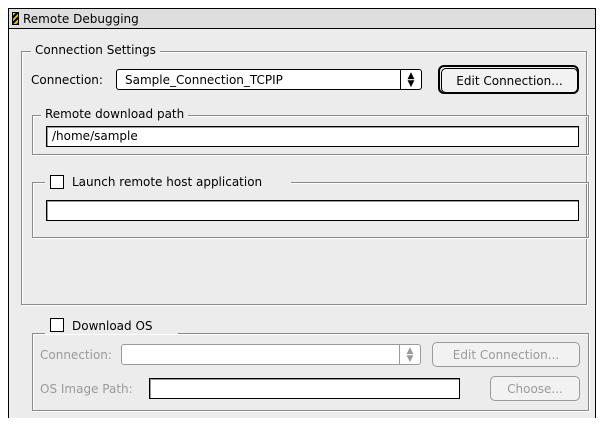 The width and height of the screenshot is (604, 426). What do you see at coordinates (167, 182) in the screenshot?
I see `launch-remote-label: Launch remote host application` at bounding box center [167, 182].